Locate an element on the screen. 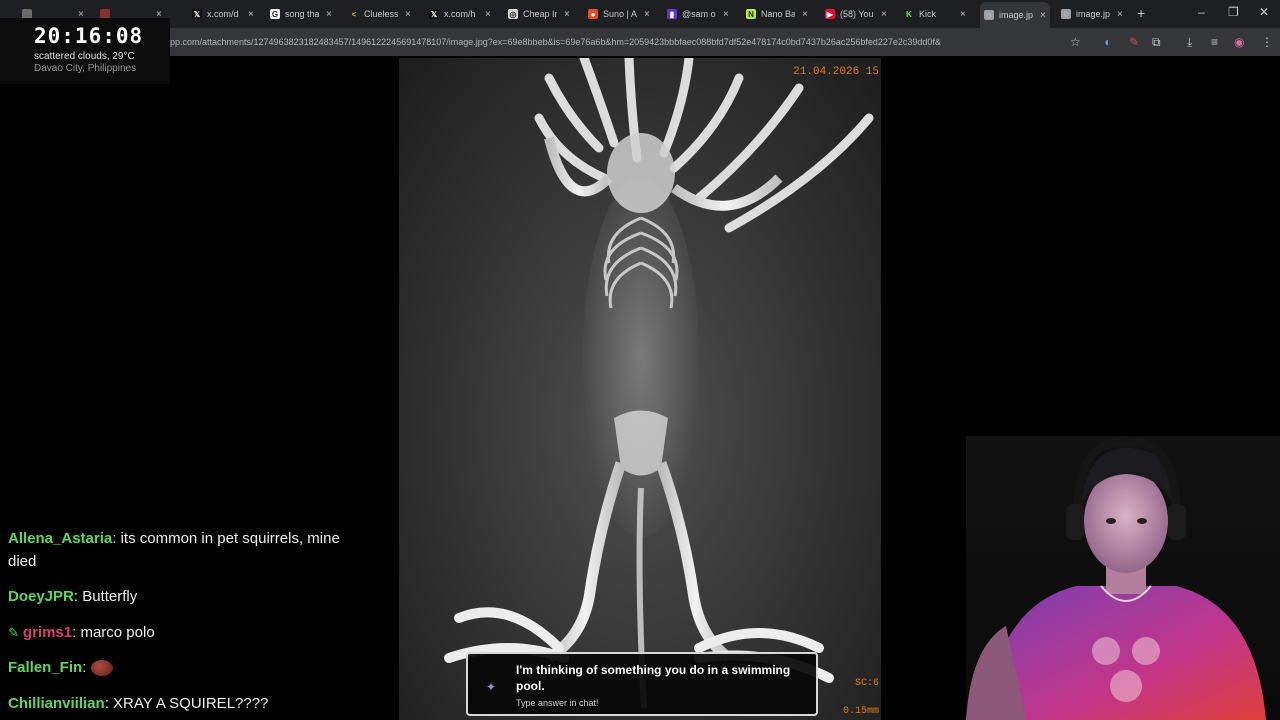  tab-title: Clueless is located at coordinates (381, 14).